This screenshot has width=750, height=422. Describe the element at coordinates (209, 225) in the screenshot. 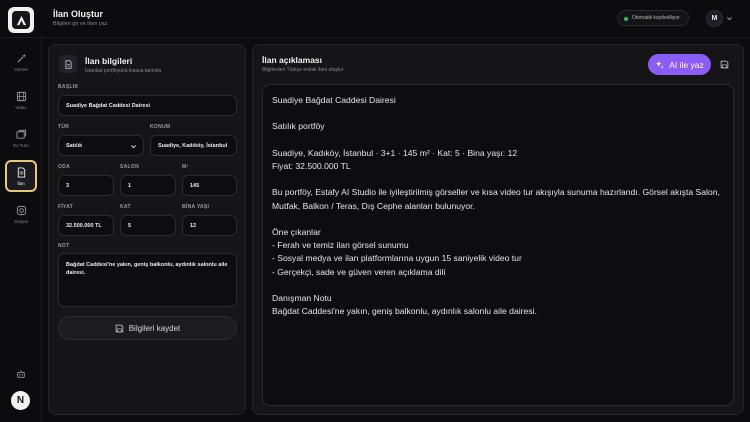

I see `building-age-input: 12` at that location.